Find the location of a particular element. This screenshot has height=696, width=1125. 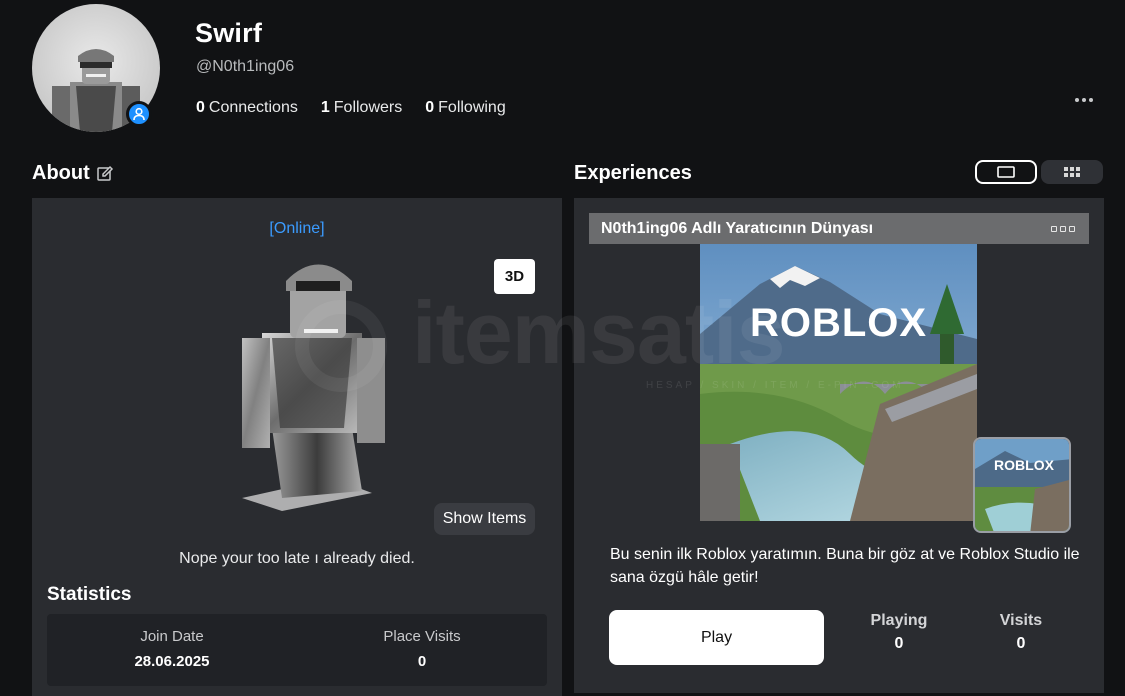

toggle-3d-button: 3D is located at coordinates (514, 276).